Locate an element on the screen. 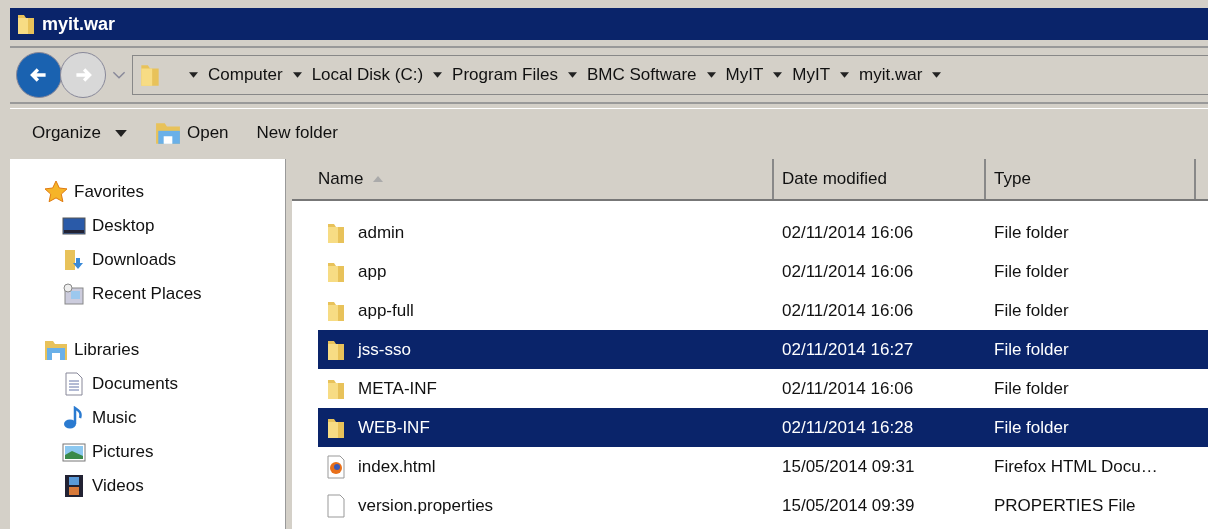  breadcrumb: BMC Software is located at coordinates (641, 75).